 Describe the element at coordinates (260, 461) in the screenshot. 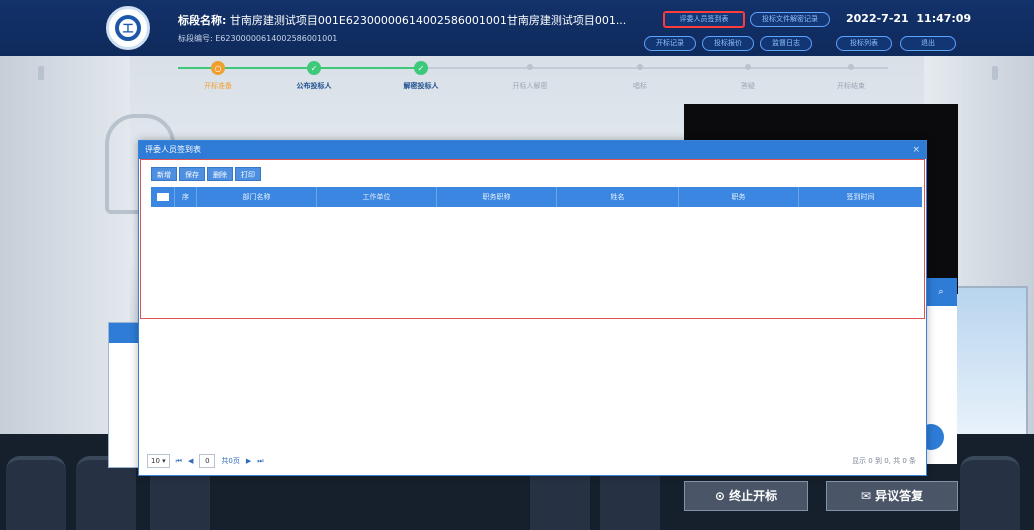

I see `last-page-icon: ⏭` at that location.